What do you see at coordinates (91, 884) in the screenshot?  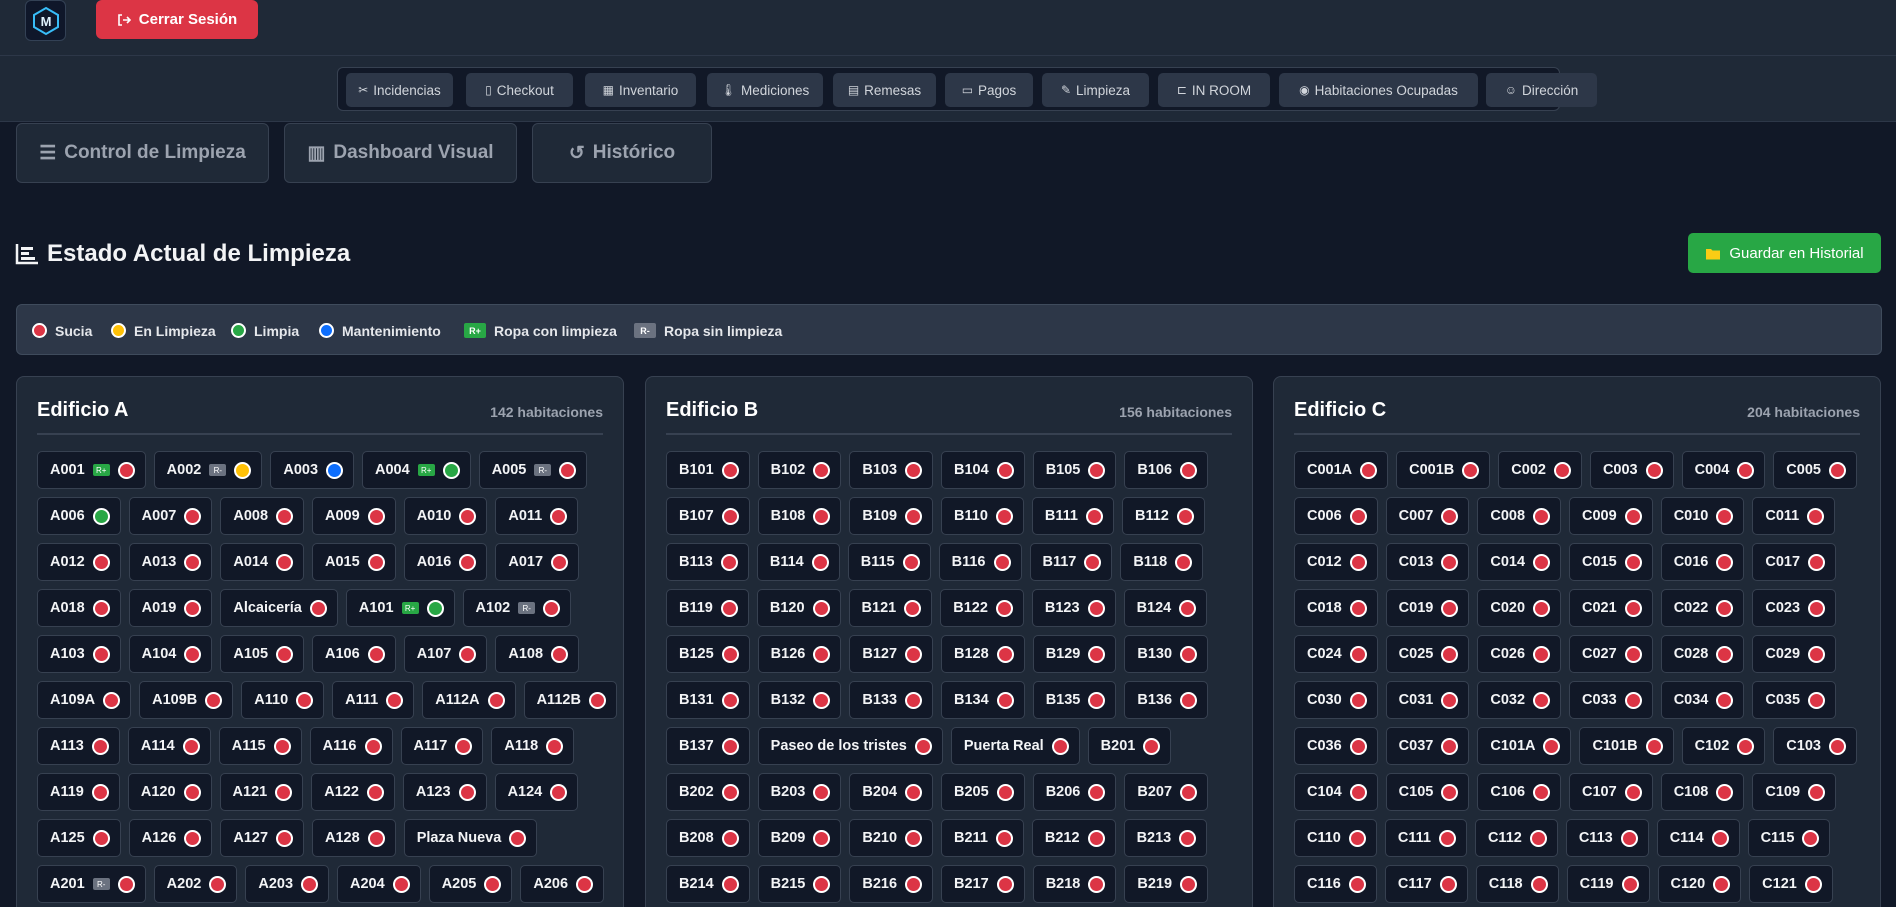 I see `room-card: A201 R-` at bounding box center [91, 884].